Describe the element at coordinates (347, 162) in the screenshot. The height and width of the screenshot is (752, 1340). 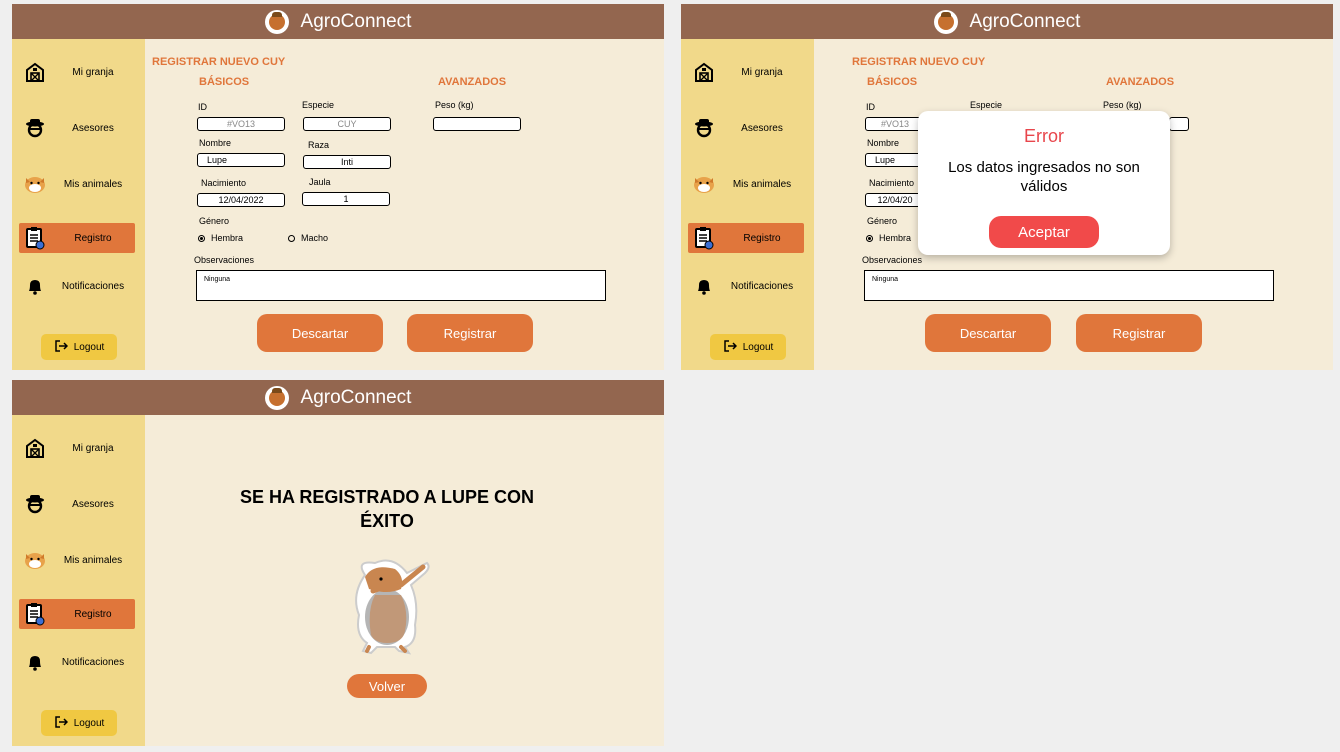
I see `raza-field: Inti` at that location.